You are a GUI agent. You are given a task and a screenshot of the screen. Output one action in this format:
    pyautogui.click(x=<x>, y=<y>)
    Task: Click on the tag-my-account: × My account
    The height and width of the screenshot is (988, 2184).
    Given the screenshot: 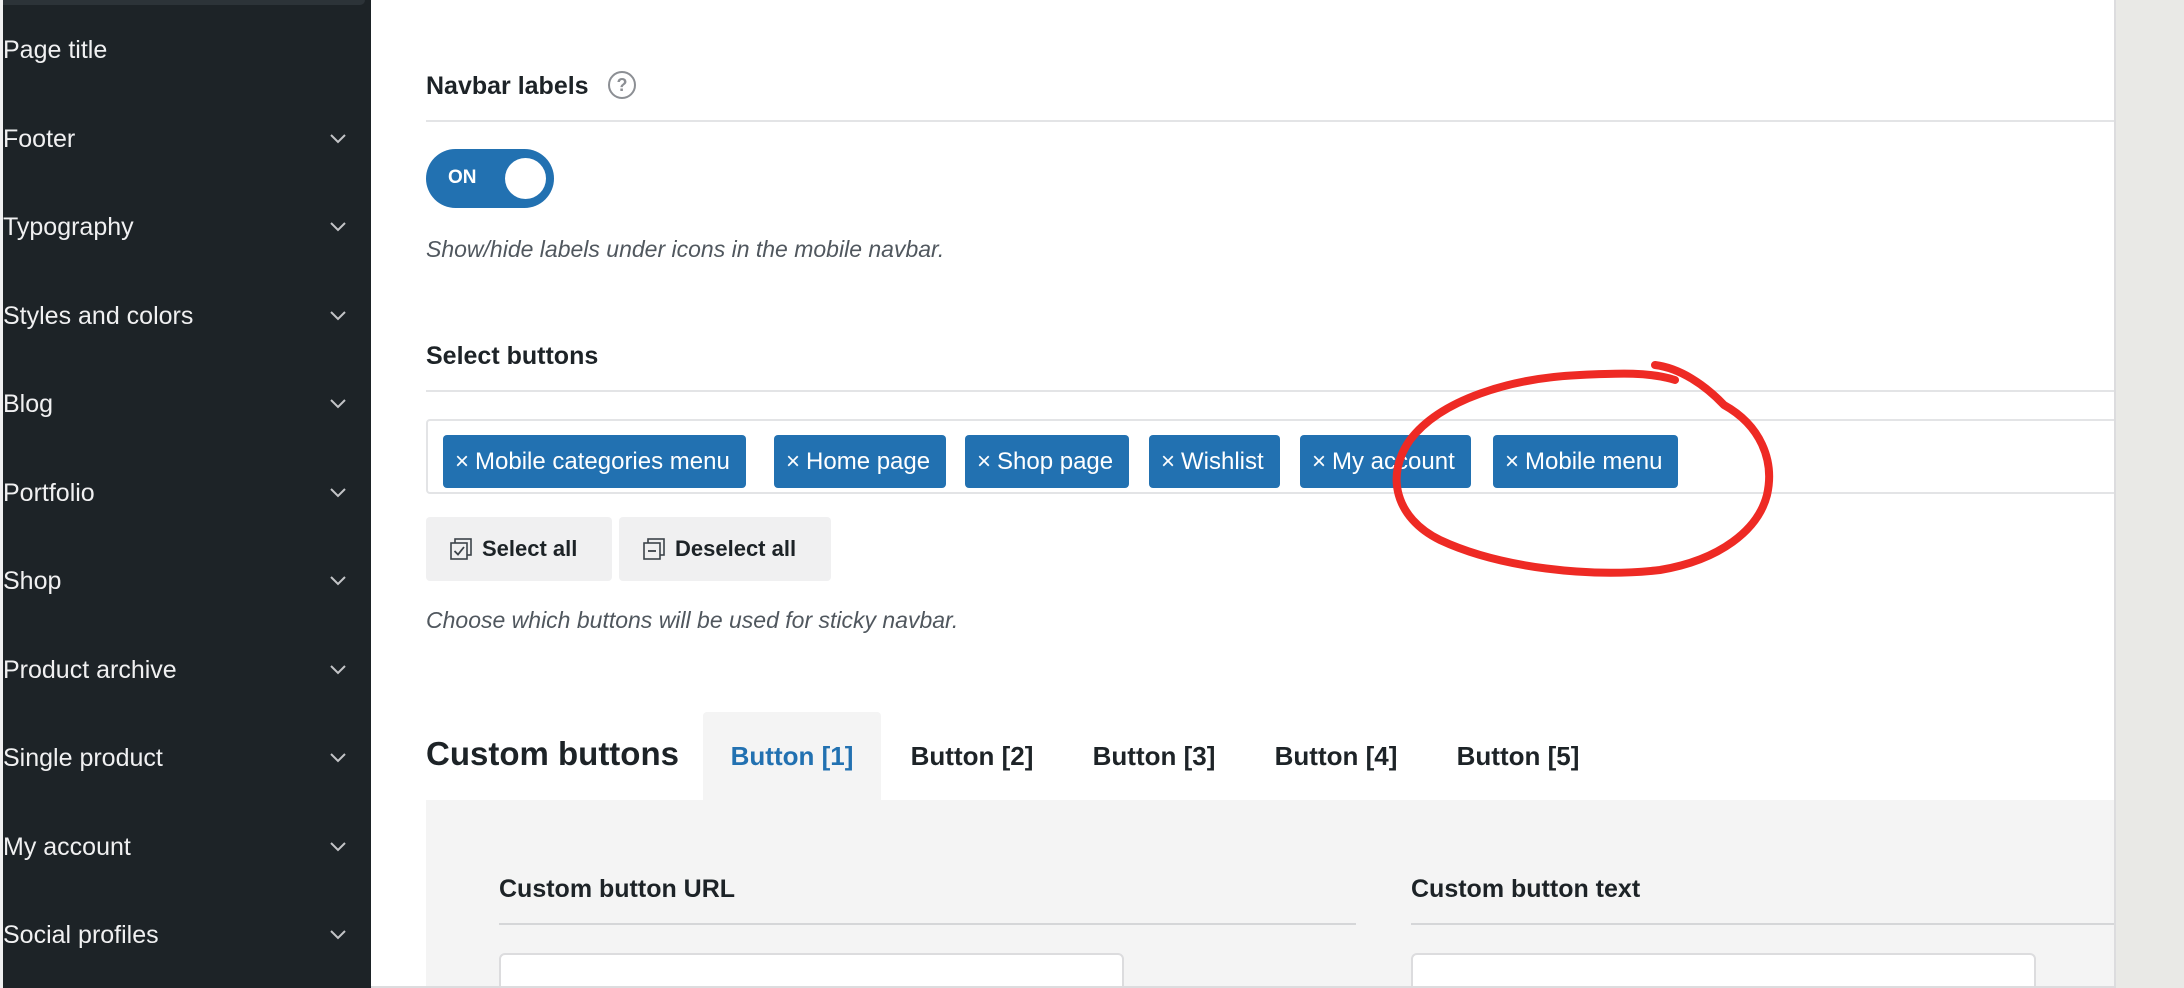 What is the action you would take?
    pyautogui.click(x=1385, y=461)
    